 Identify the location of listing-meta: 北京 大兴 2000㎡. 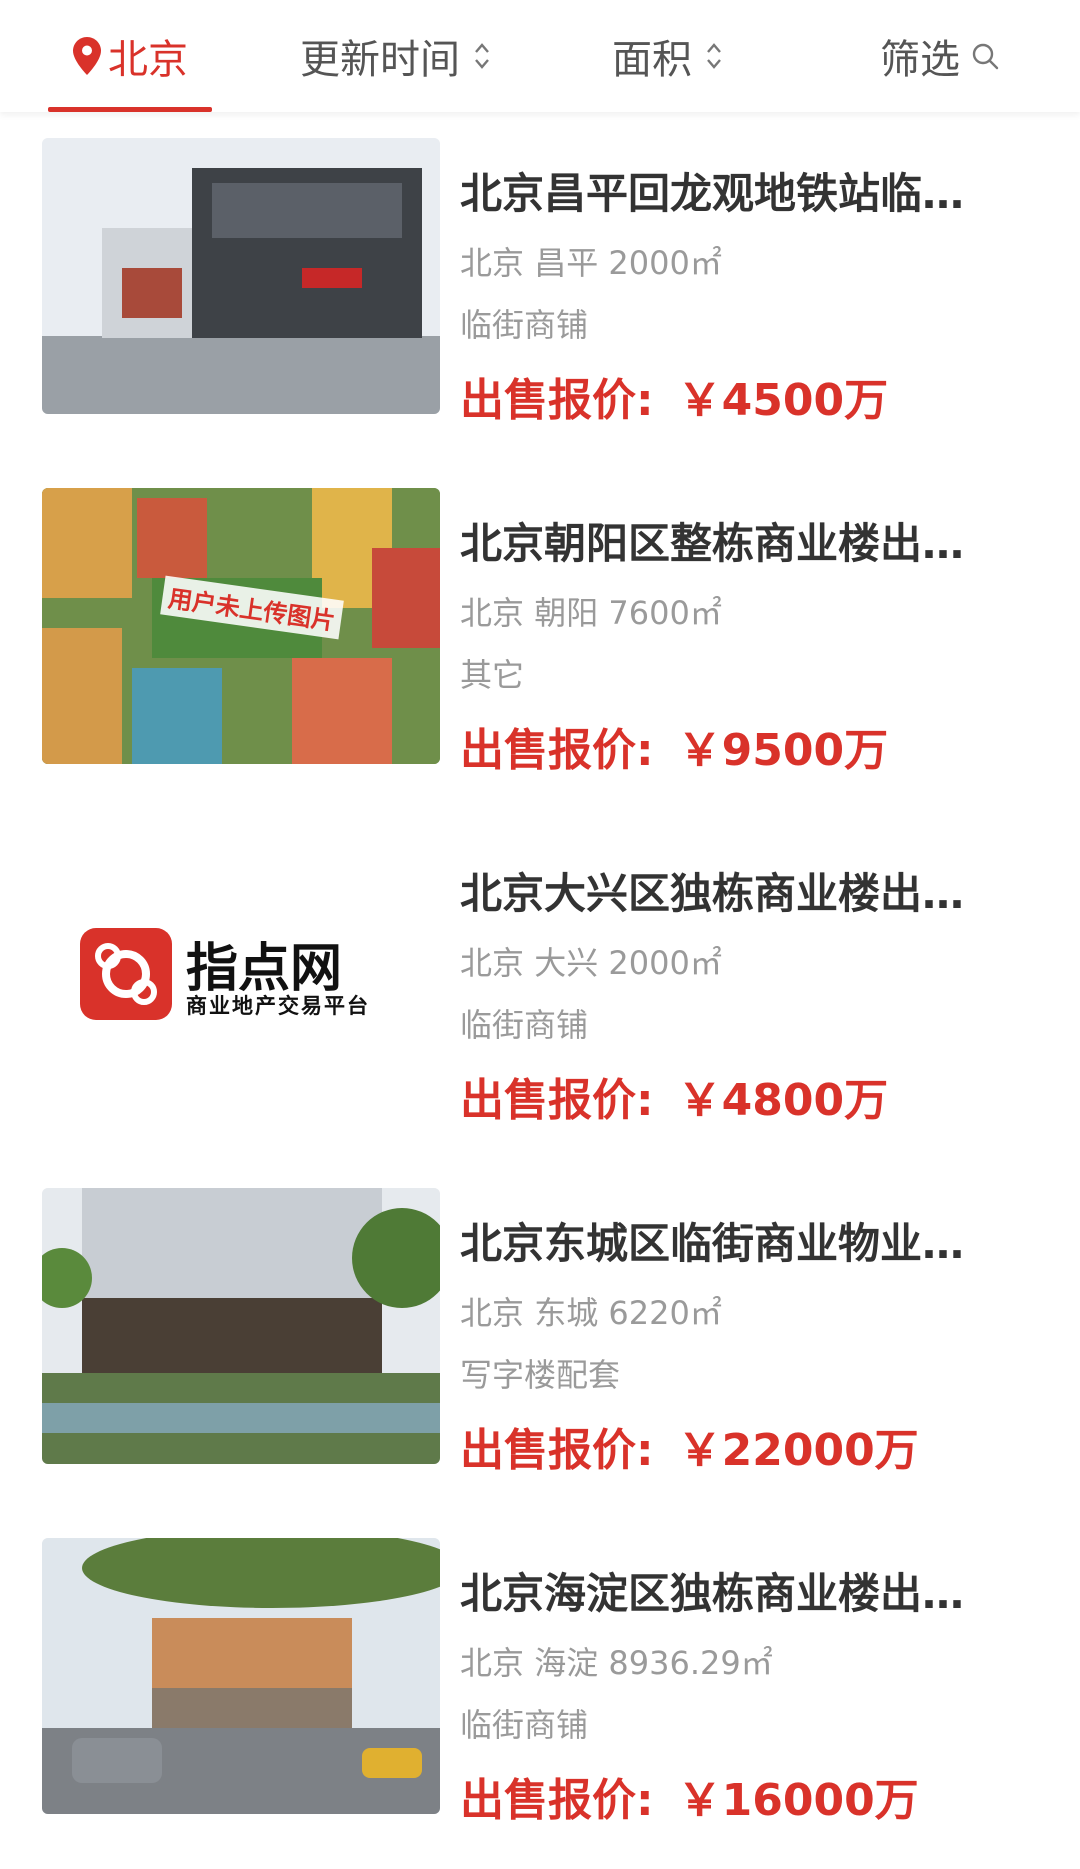
(591, 961).